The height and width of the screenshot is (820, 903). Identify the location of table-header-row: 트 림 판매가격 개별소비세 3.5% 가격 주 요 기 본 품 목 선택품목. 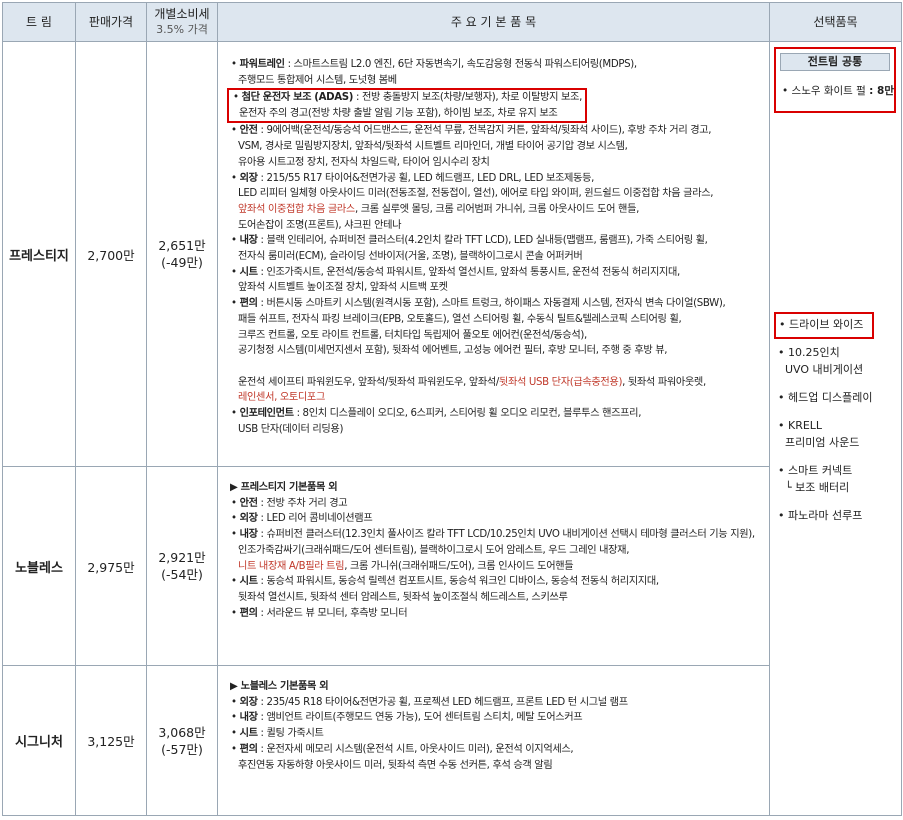
(452, 22).